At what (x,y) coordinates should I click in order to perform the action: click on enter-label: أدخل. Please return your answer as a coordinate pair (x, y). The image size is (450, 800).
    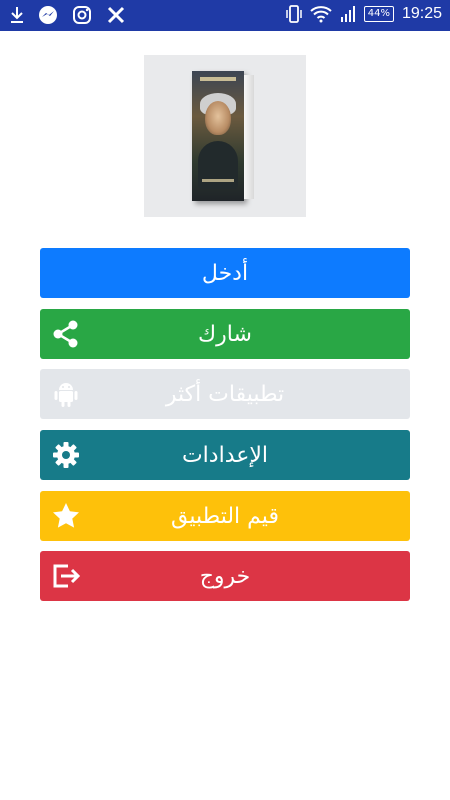
    Looking at the image, I should click on (225, 273).